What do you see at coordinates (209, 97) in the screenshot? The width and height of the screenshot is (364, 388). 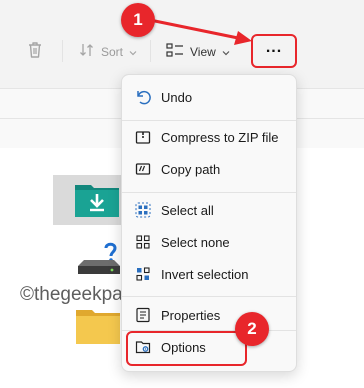 I see `menu-item-undo: Undo` at bounding box center [209, 97].